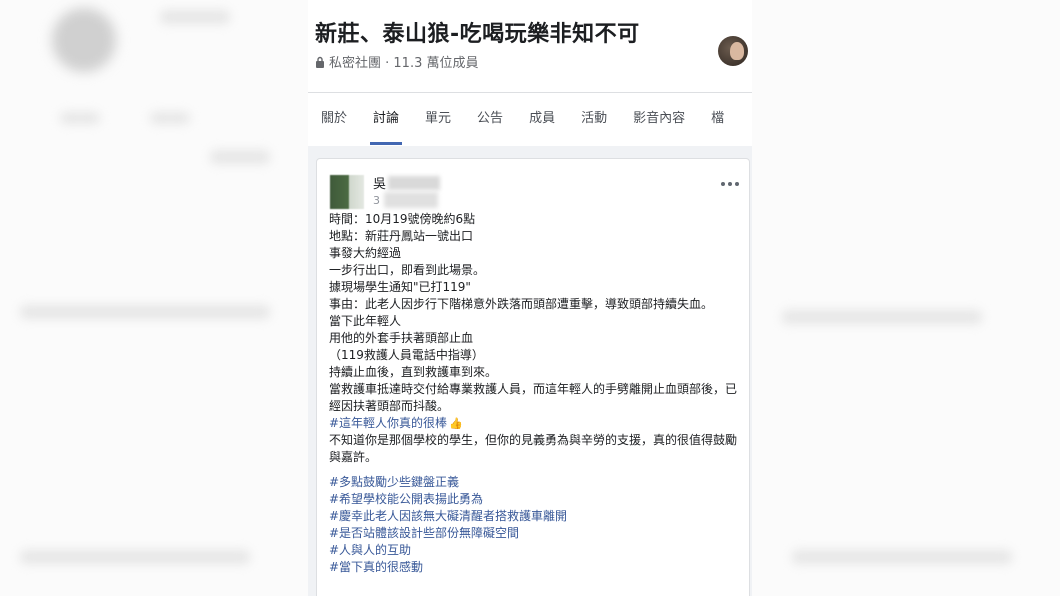 This screenshot has height=596, width=1060. Describe the element at coordinates (733, 51) in the screenshot. I see `member-avatar` at that location.